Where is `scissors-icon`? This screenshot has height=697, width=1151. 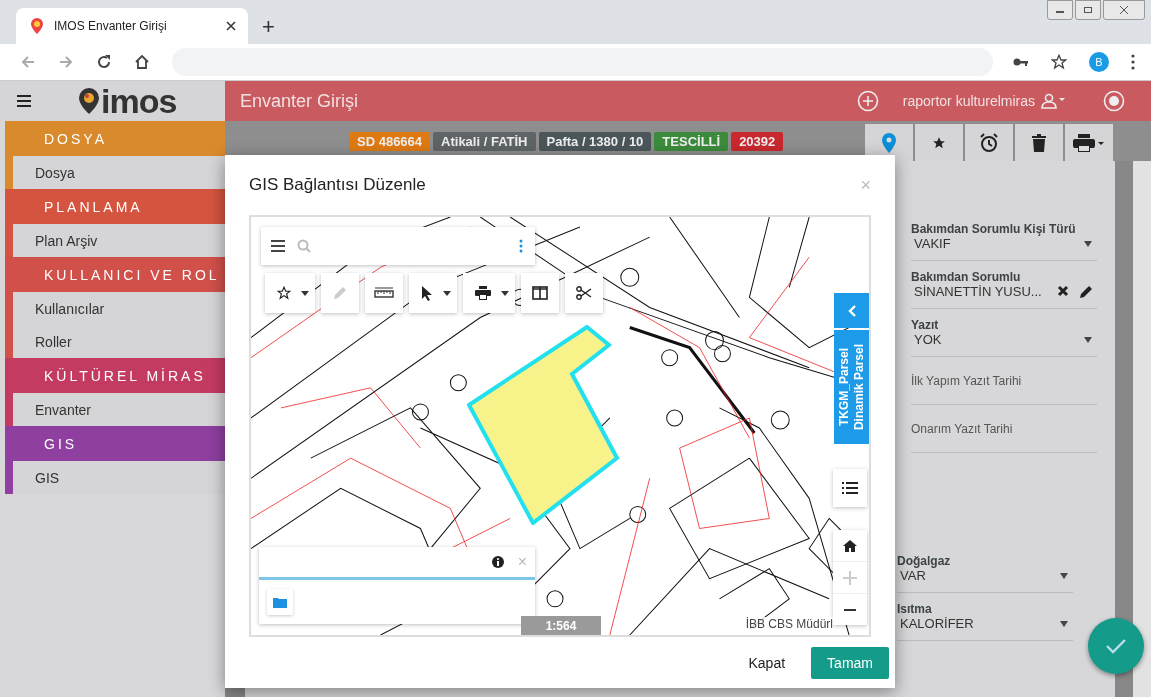
scissors-icon is located at coordinates (584, 293).